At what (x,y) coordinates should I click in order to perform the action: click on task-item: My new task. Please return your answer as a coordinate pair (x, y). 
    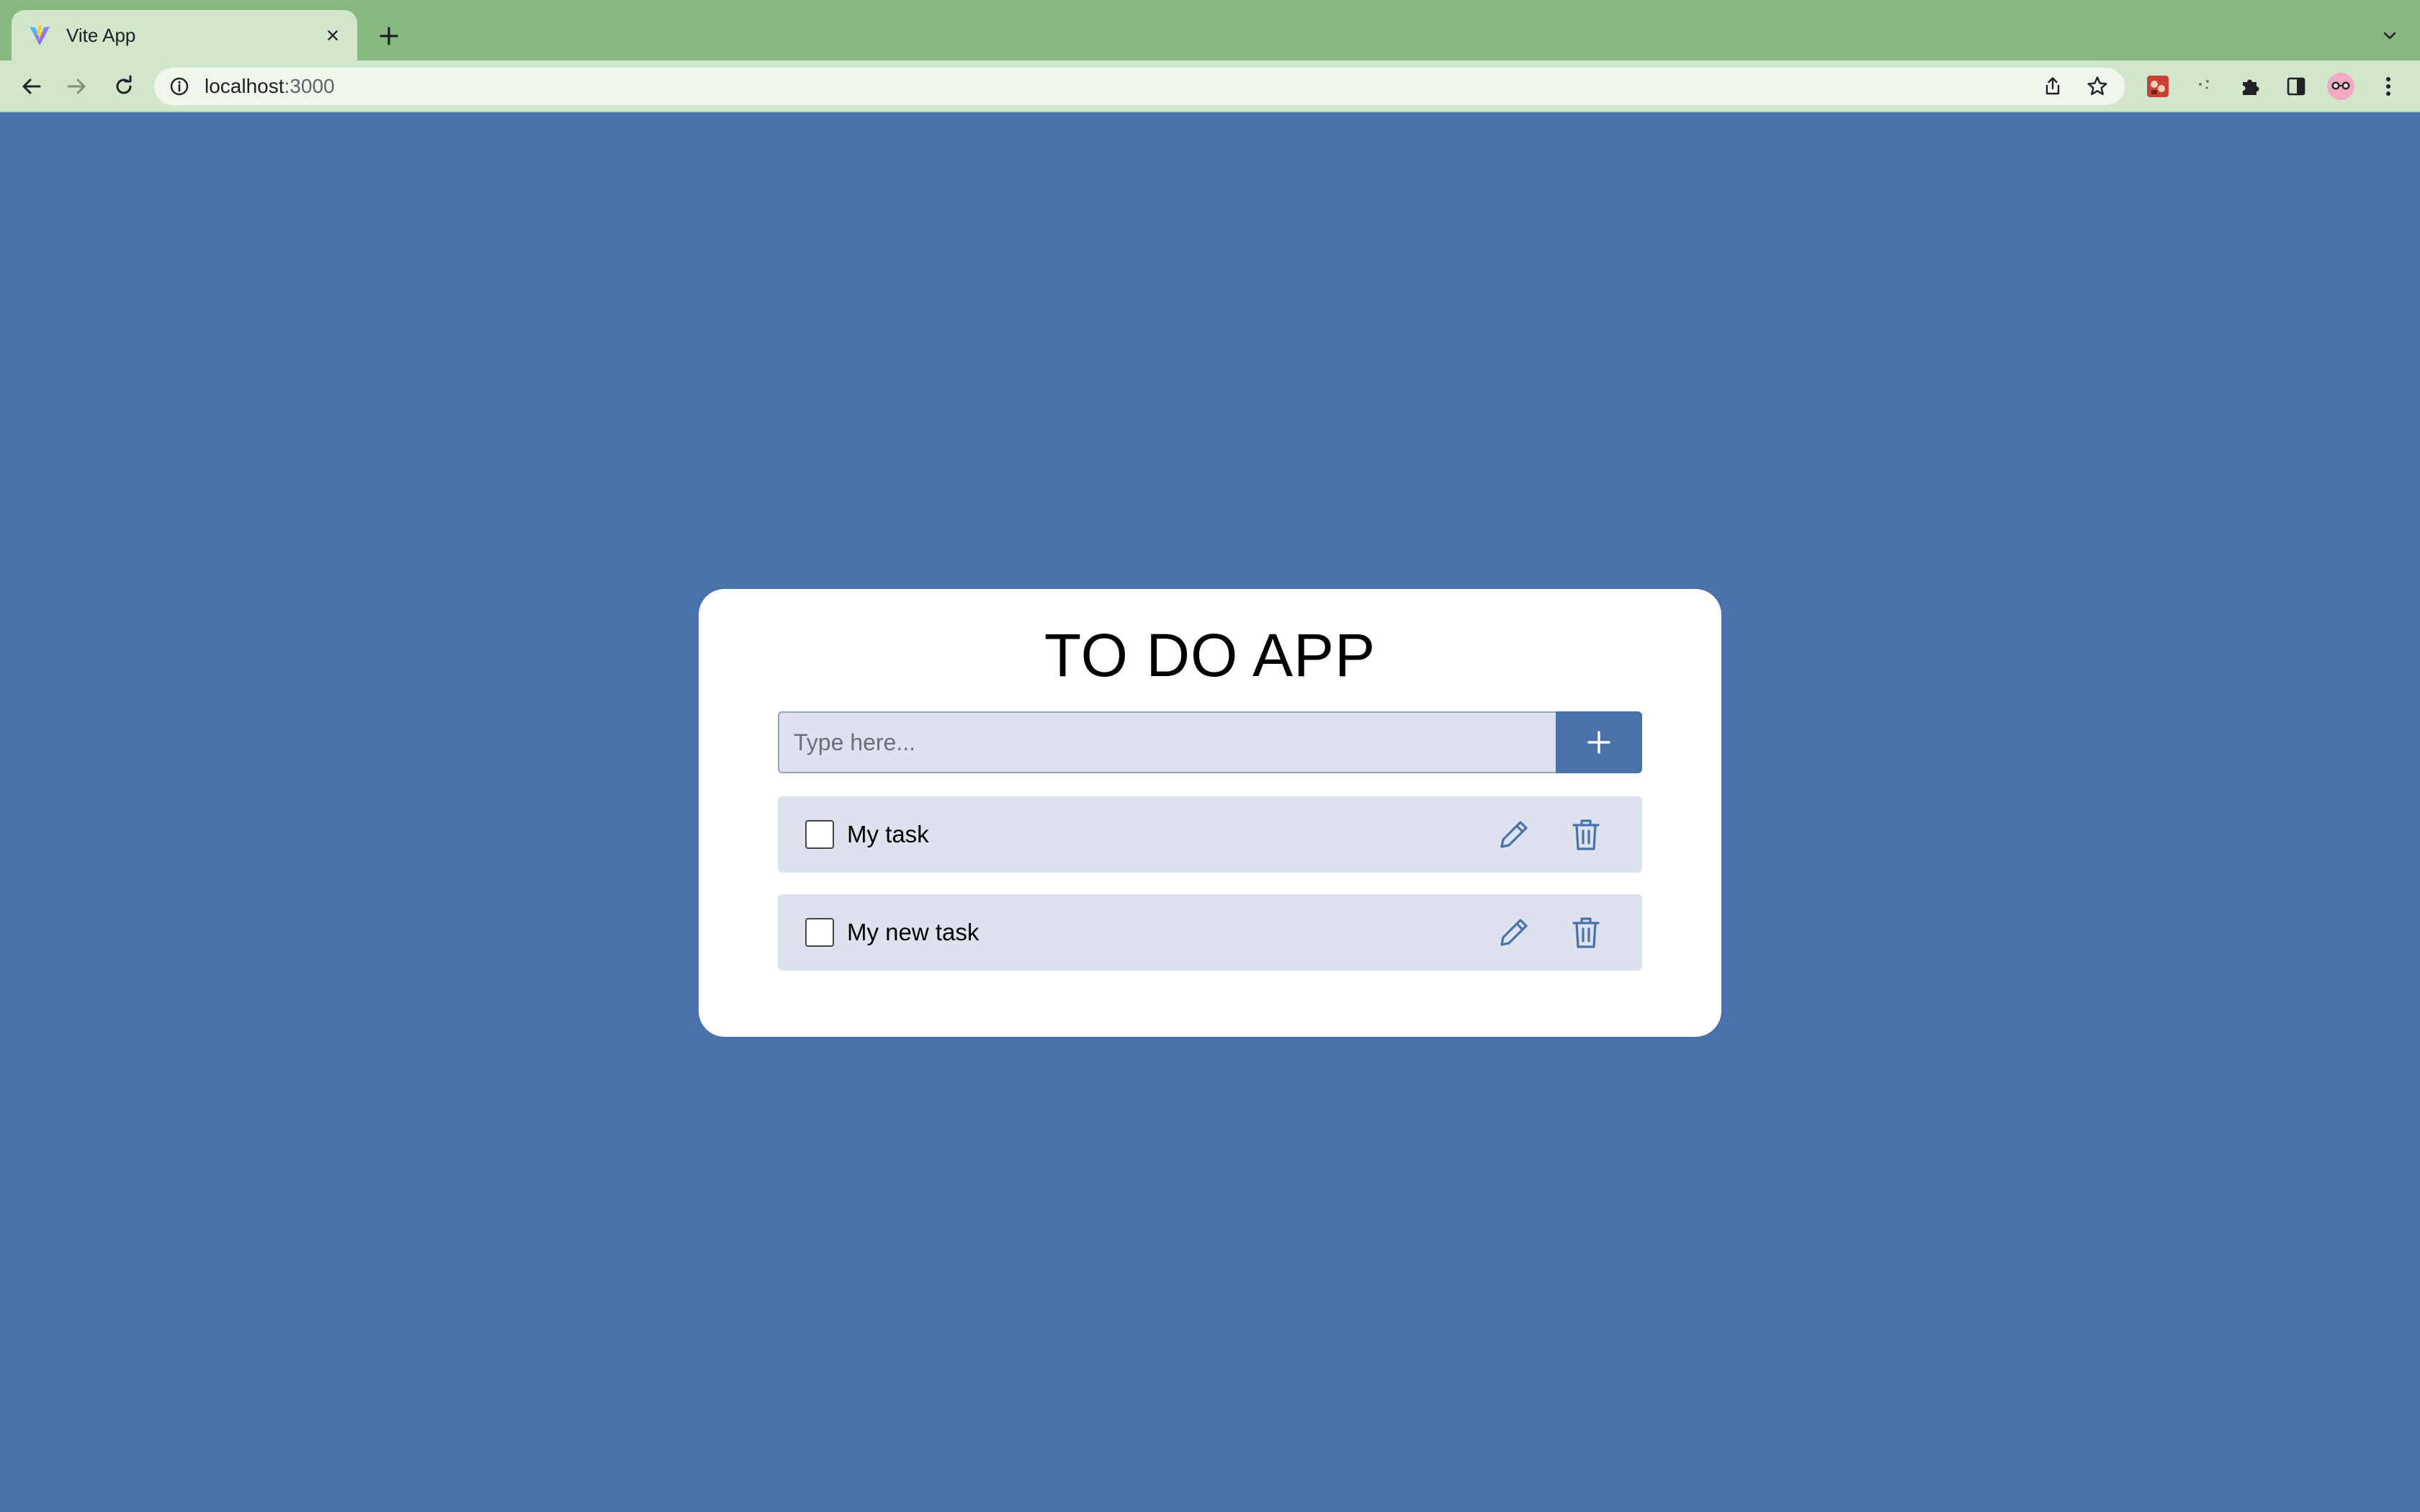
    Looking at the image, I should click on (1210, 932).